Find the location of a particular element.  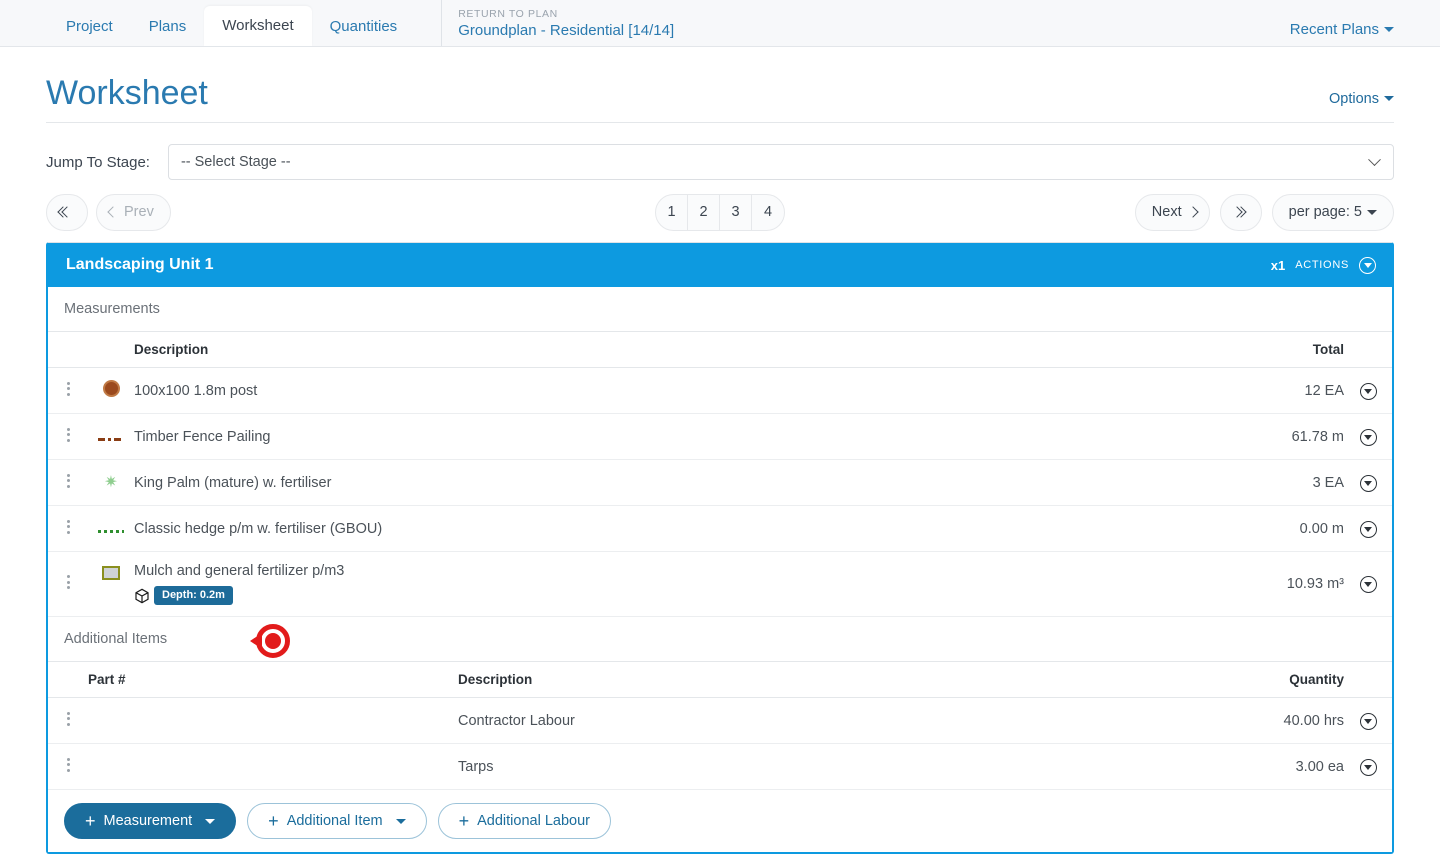

add-additional-labour-button: + Additional Labour is located at coordinates (524, 821).